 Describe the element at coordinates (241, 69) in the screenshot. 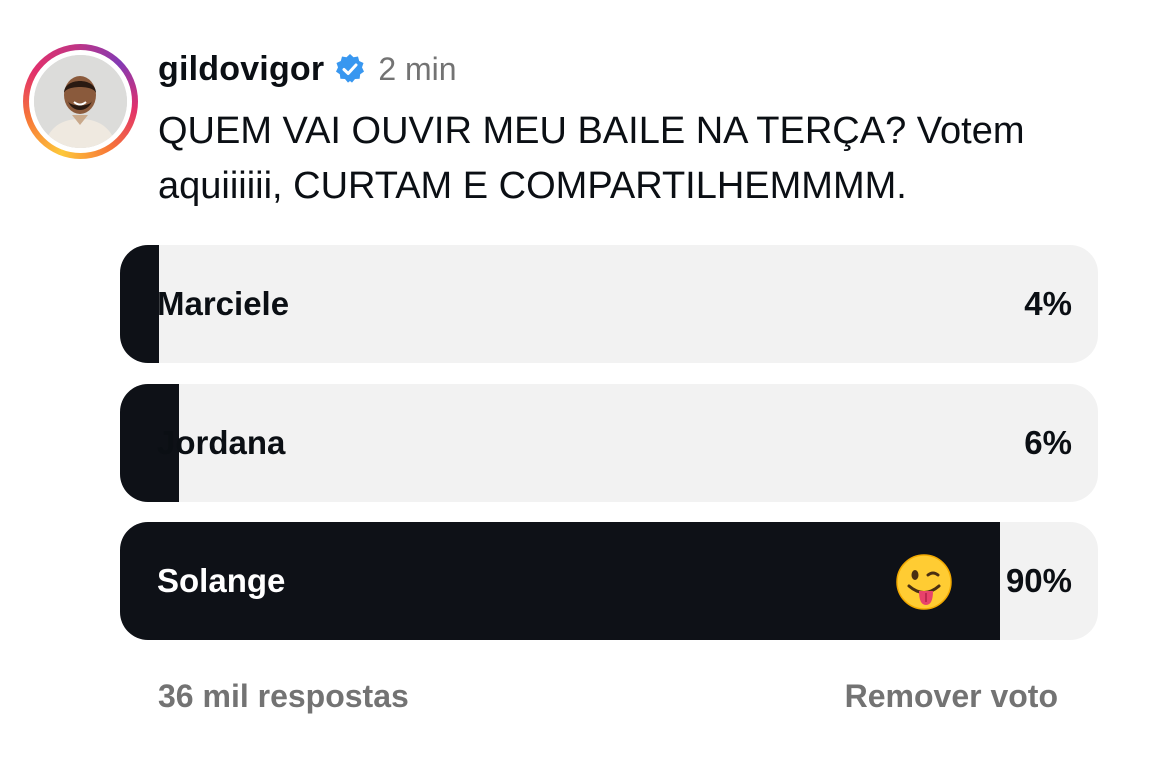

I see `username: gildovigor` at that location.